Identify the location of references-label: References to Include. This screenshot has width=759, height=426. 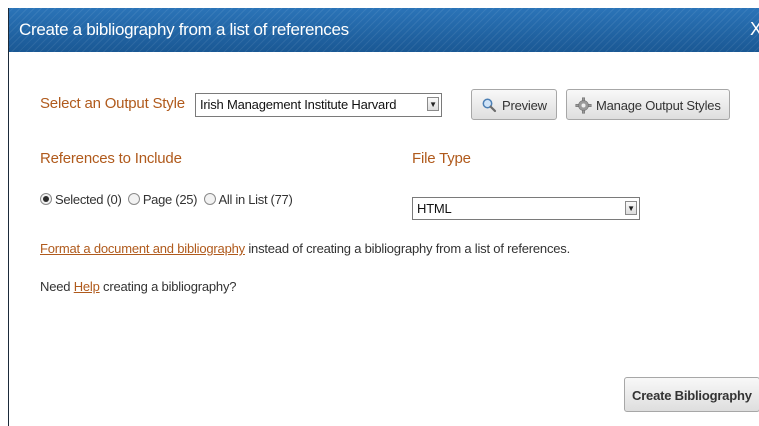
(111, 158).